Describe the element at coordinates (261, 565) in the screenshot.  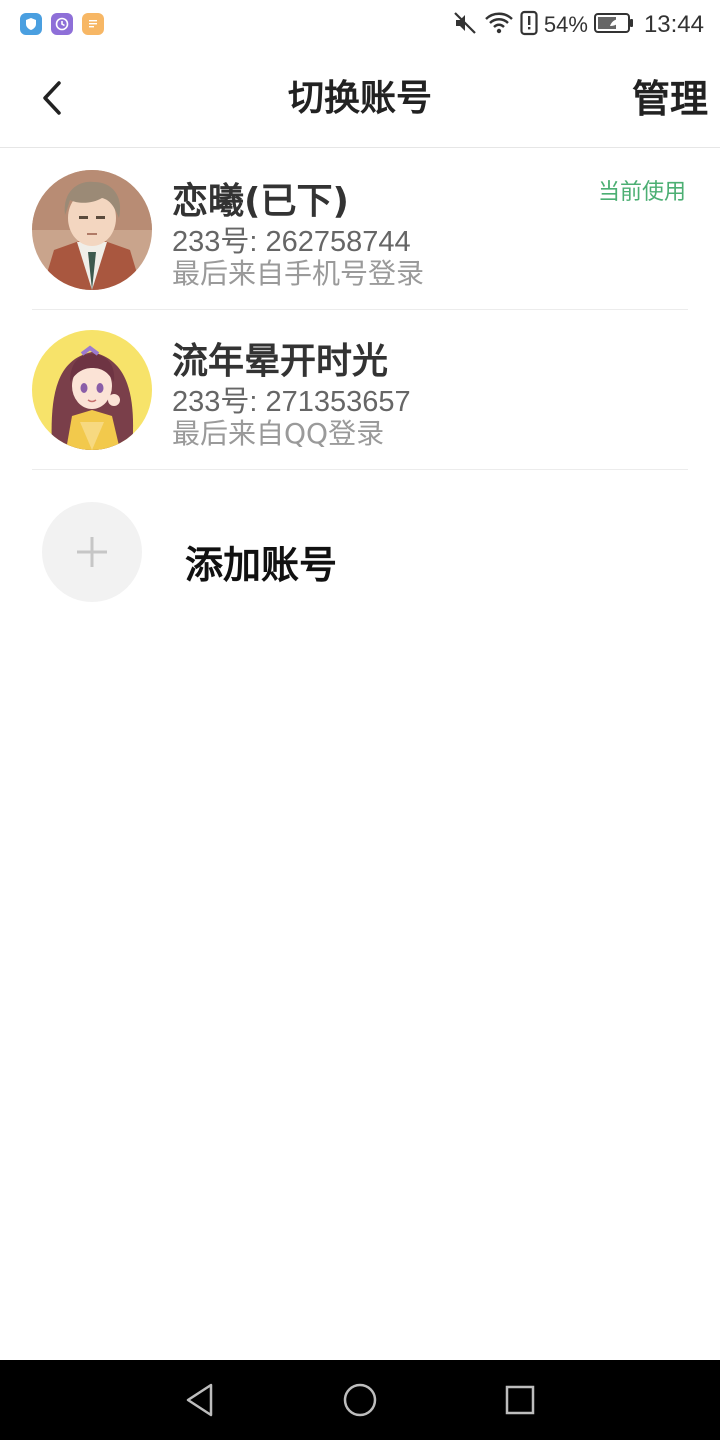
I see `add-account-label: 添加账号` at that location.